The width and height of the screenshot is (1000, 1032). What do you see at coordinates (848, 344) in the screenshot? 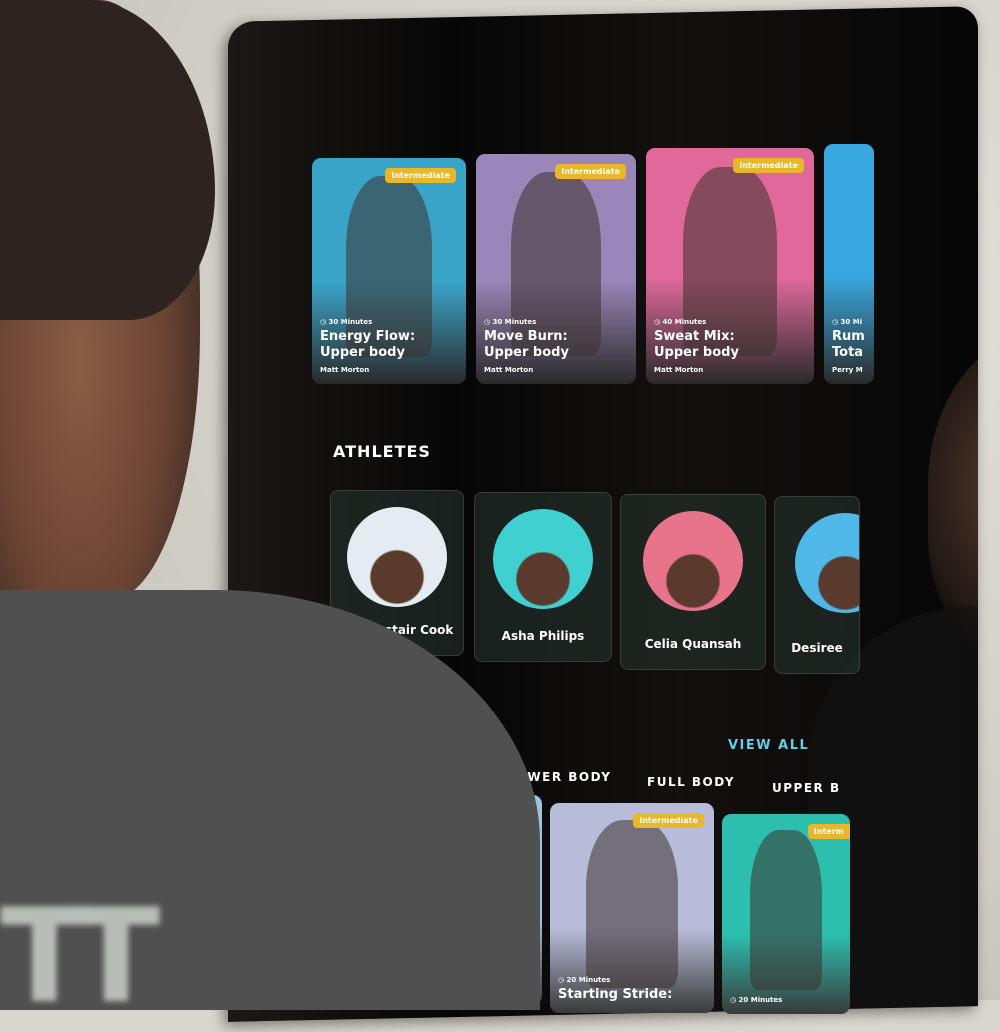
I see `workout-title: Rum Tota` at bounding box center [848, 344].